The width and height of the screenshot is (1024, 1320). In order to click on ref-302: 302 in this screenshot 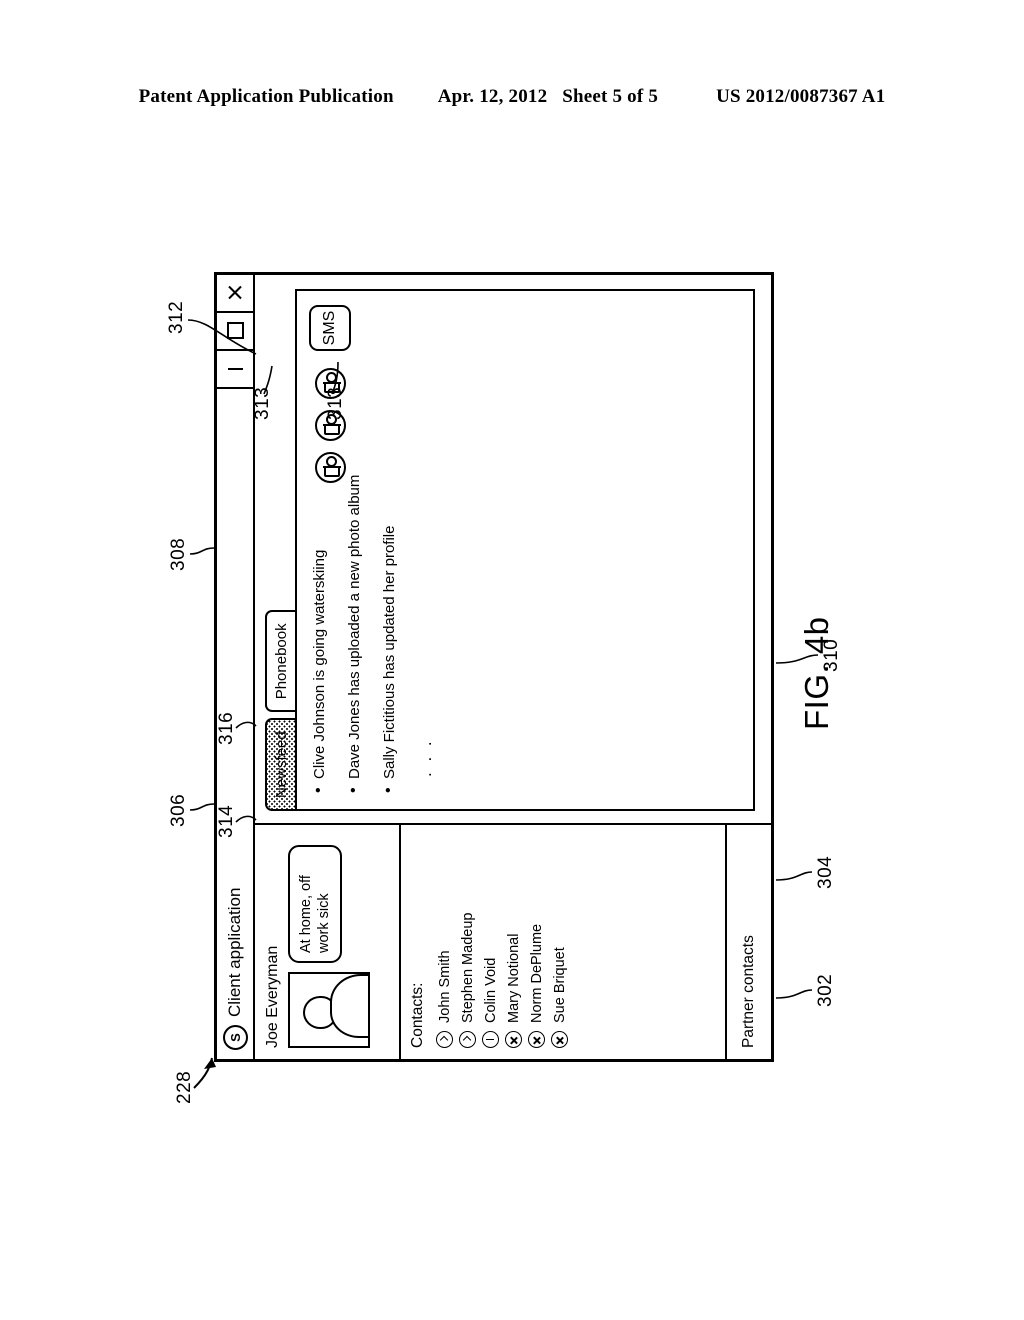, I will do `click(825, 990)`.